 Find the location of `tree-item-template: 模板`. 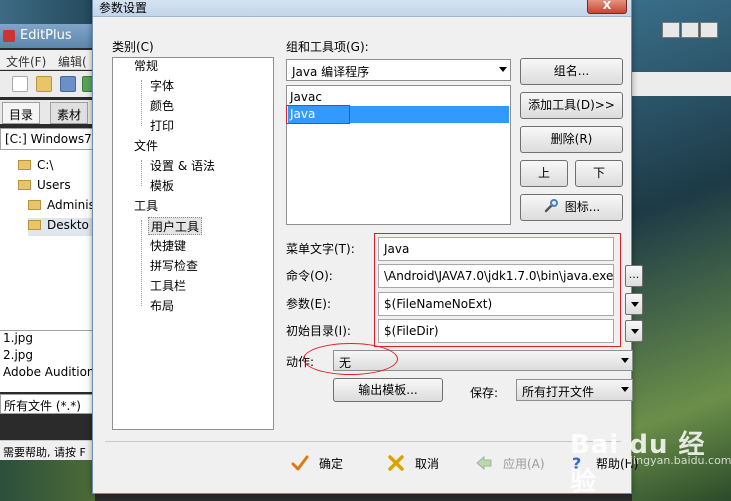

tree-item-template: 模板 is located at coordinates (162, 186).